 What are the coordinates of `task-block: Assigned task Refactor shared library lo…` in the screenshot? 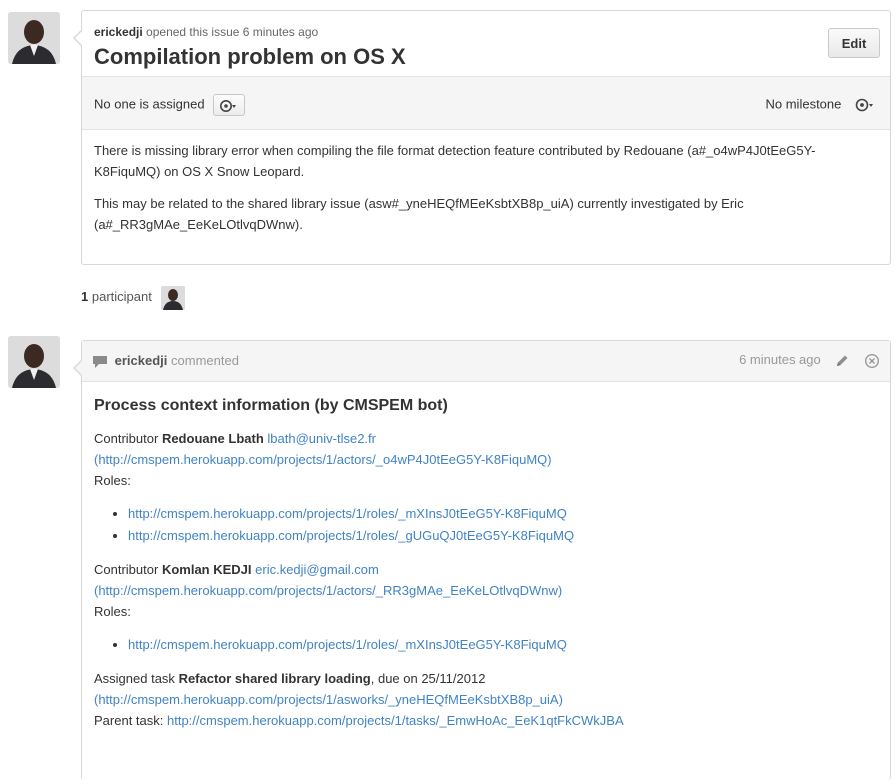 It's located at (486, 699).